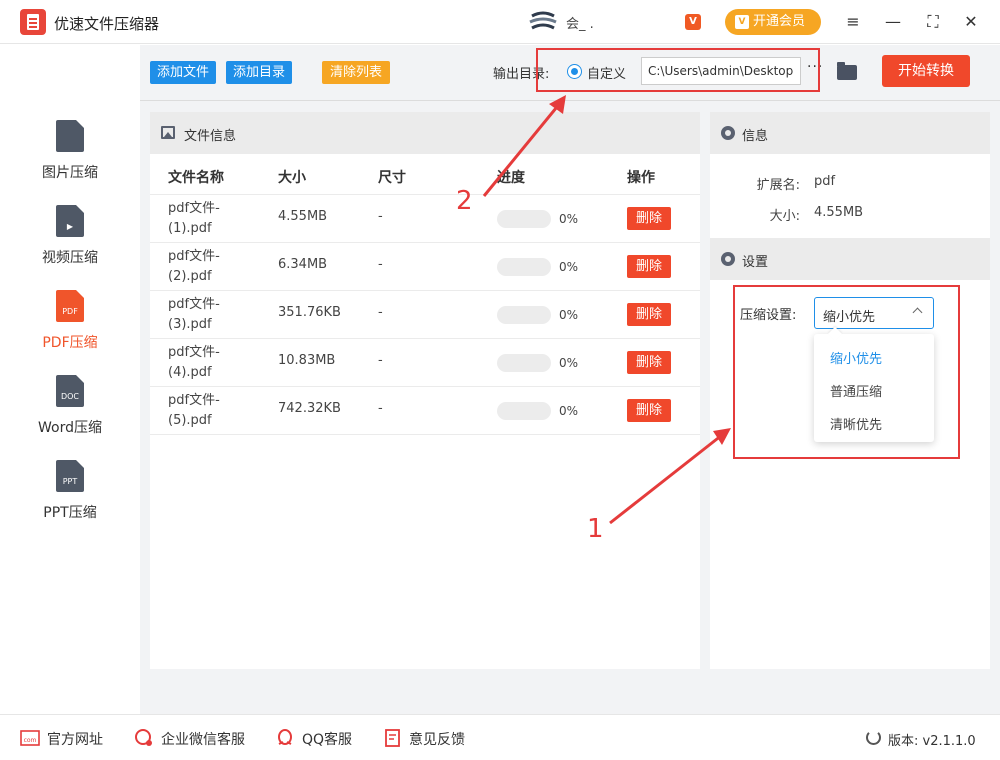 Image resolution: width=1000 pixels, height=760 pixels. I want to click on info-panel-header: 信息, so click(850, 133).